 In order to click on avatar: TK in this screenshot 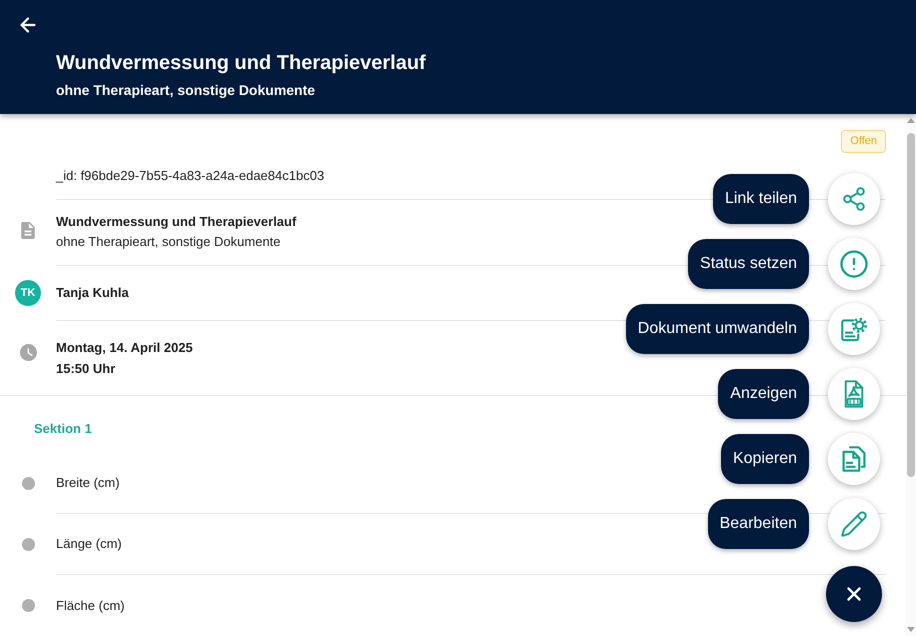, I will do `click(28, 293)`.